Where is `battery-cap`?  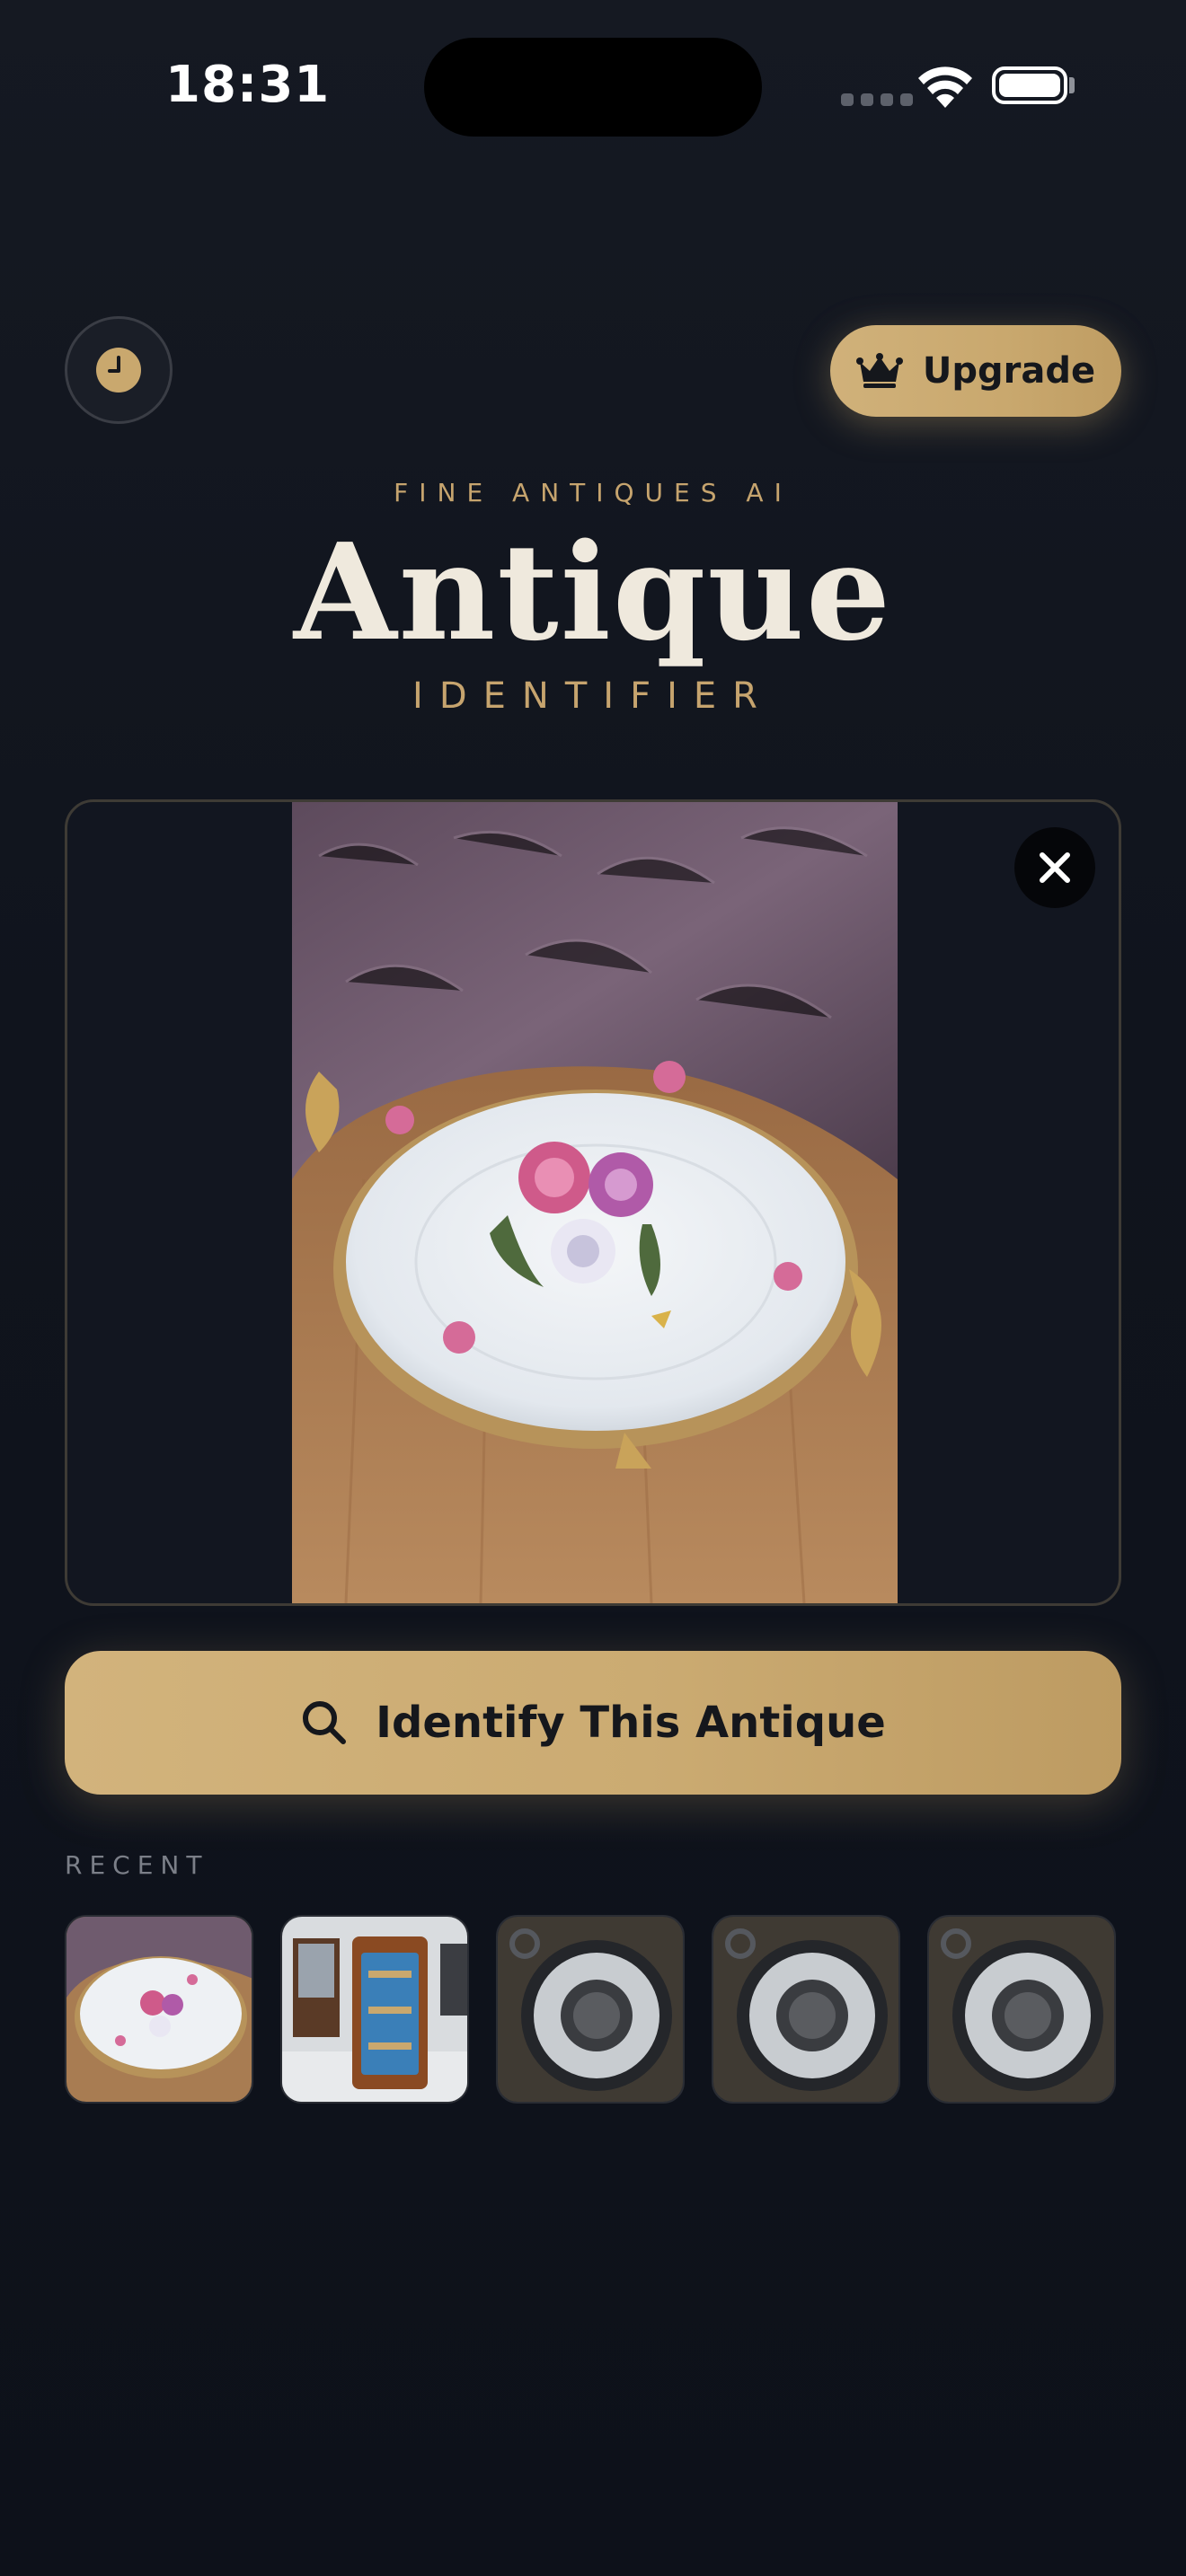
battery-cap is located at coordinates (1072, 85).